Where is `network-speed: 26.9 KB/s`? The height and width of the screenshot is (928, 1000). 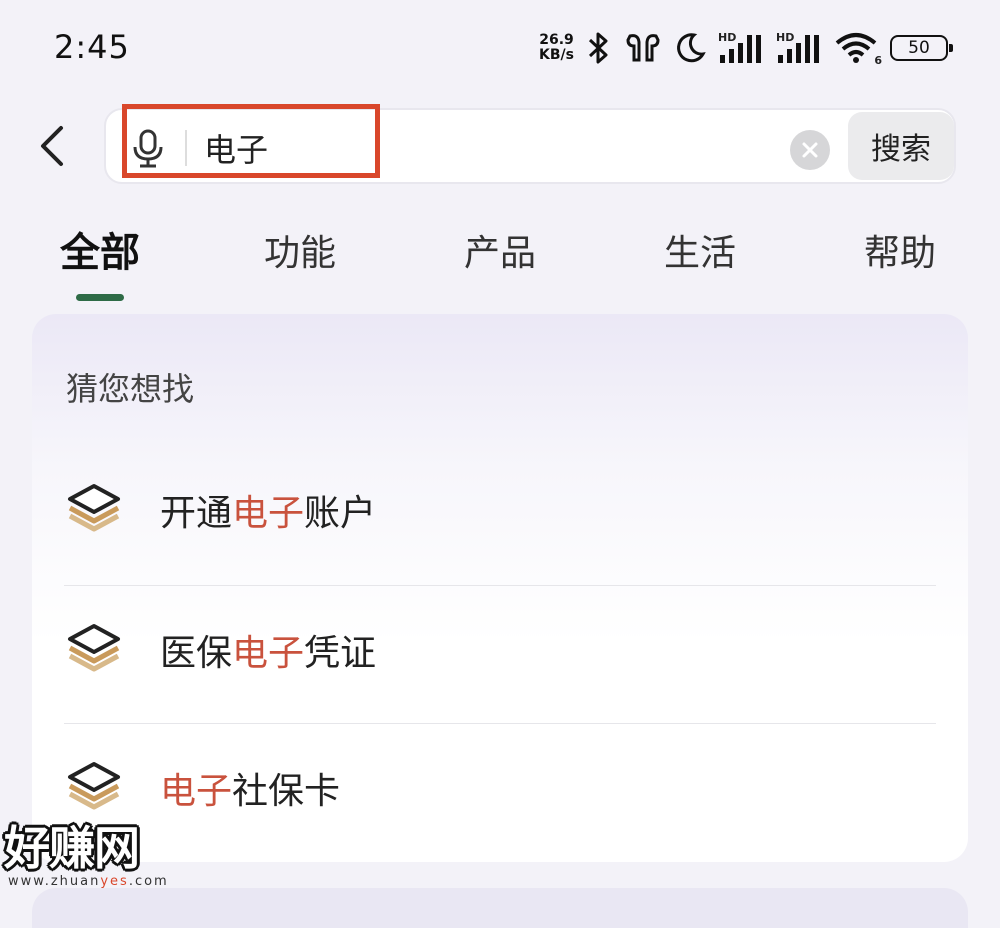
network-speed: 26.9 KB/s is located at coordinates (556, 48).